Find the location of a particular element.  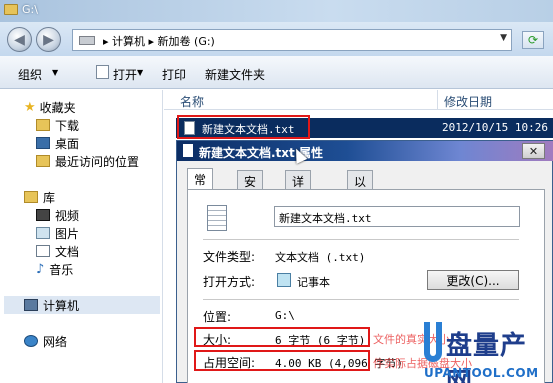

sidebar-item-label: 桌面 is located at coordinates (67, 143).